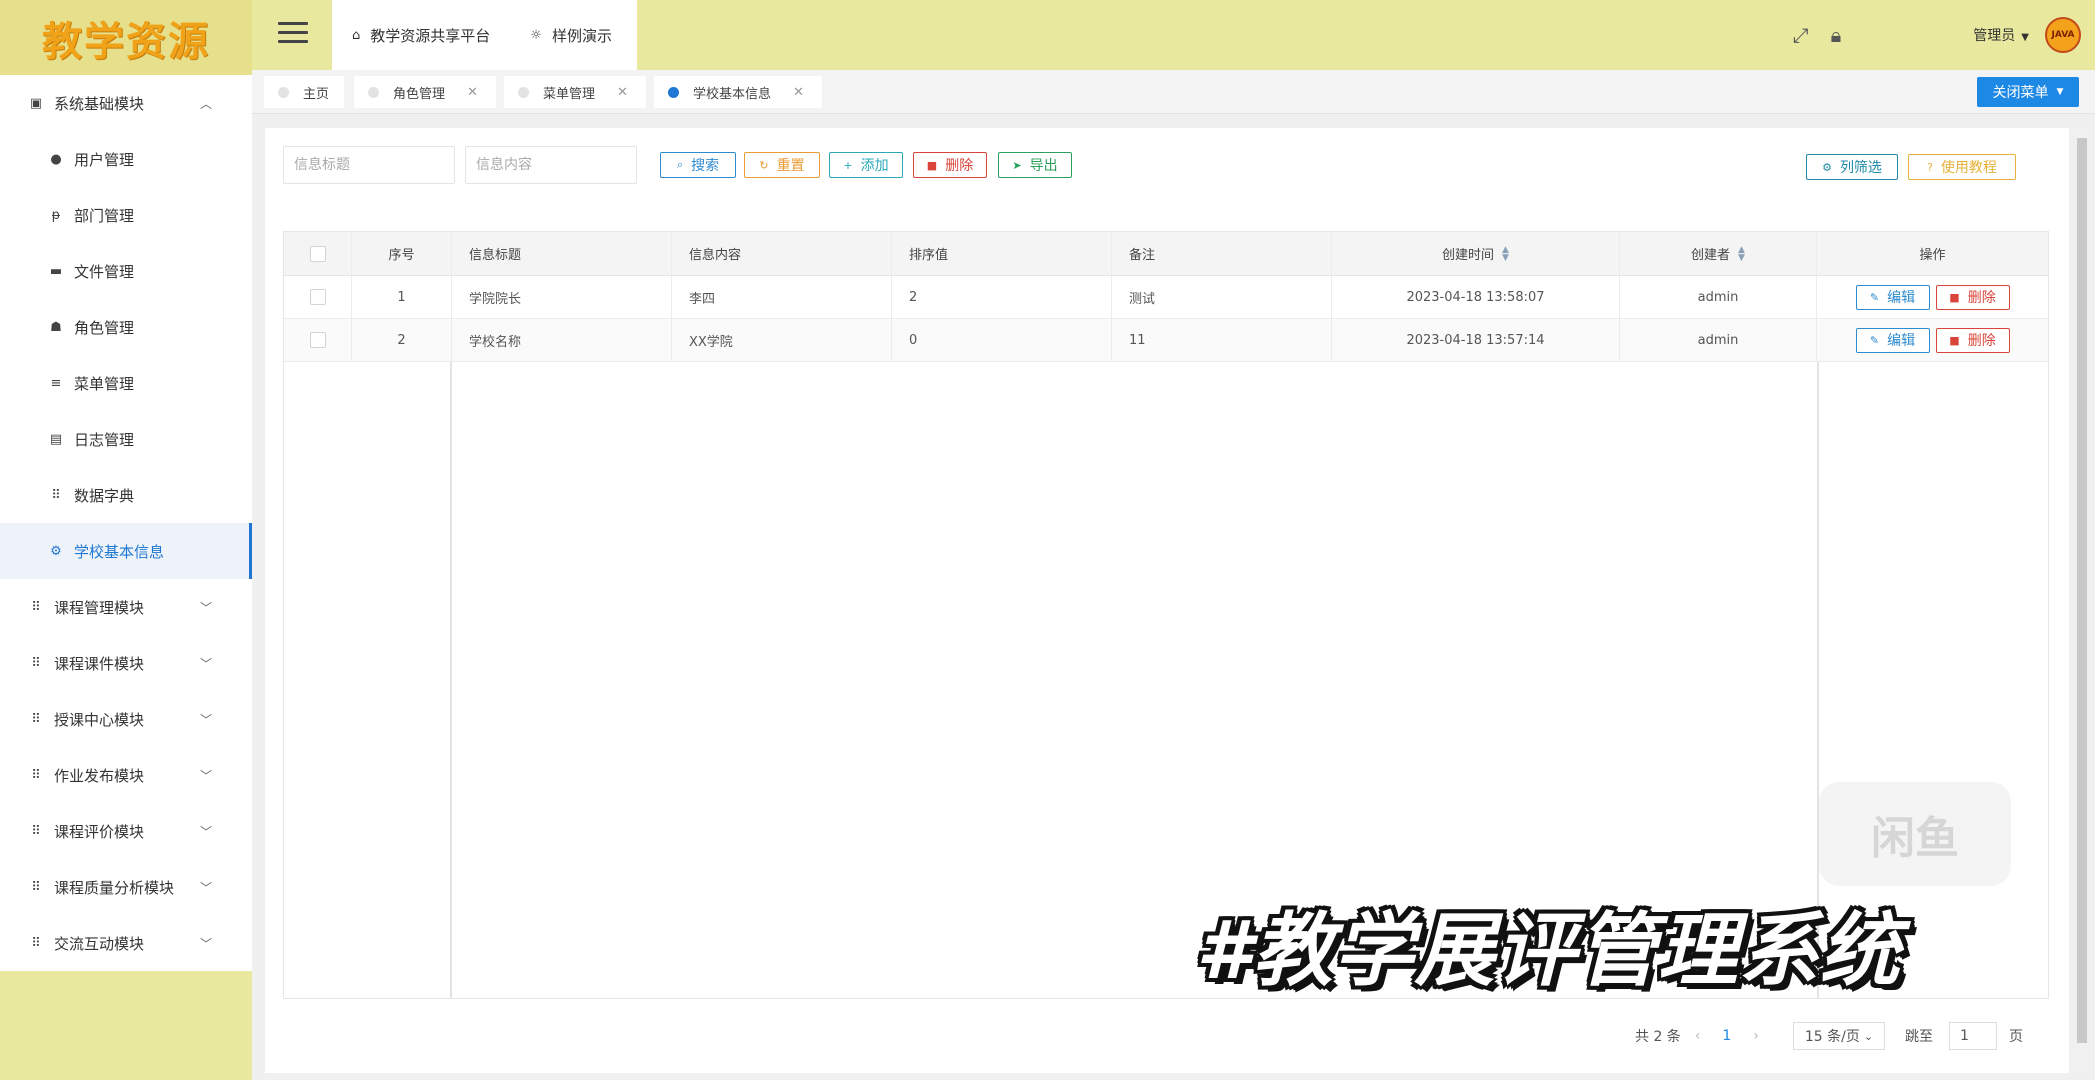 Image resolution: width=2095 pixels, height=1080 pixels. I want to click on tab-label: 菜单管理, so click(569, 94).